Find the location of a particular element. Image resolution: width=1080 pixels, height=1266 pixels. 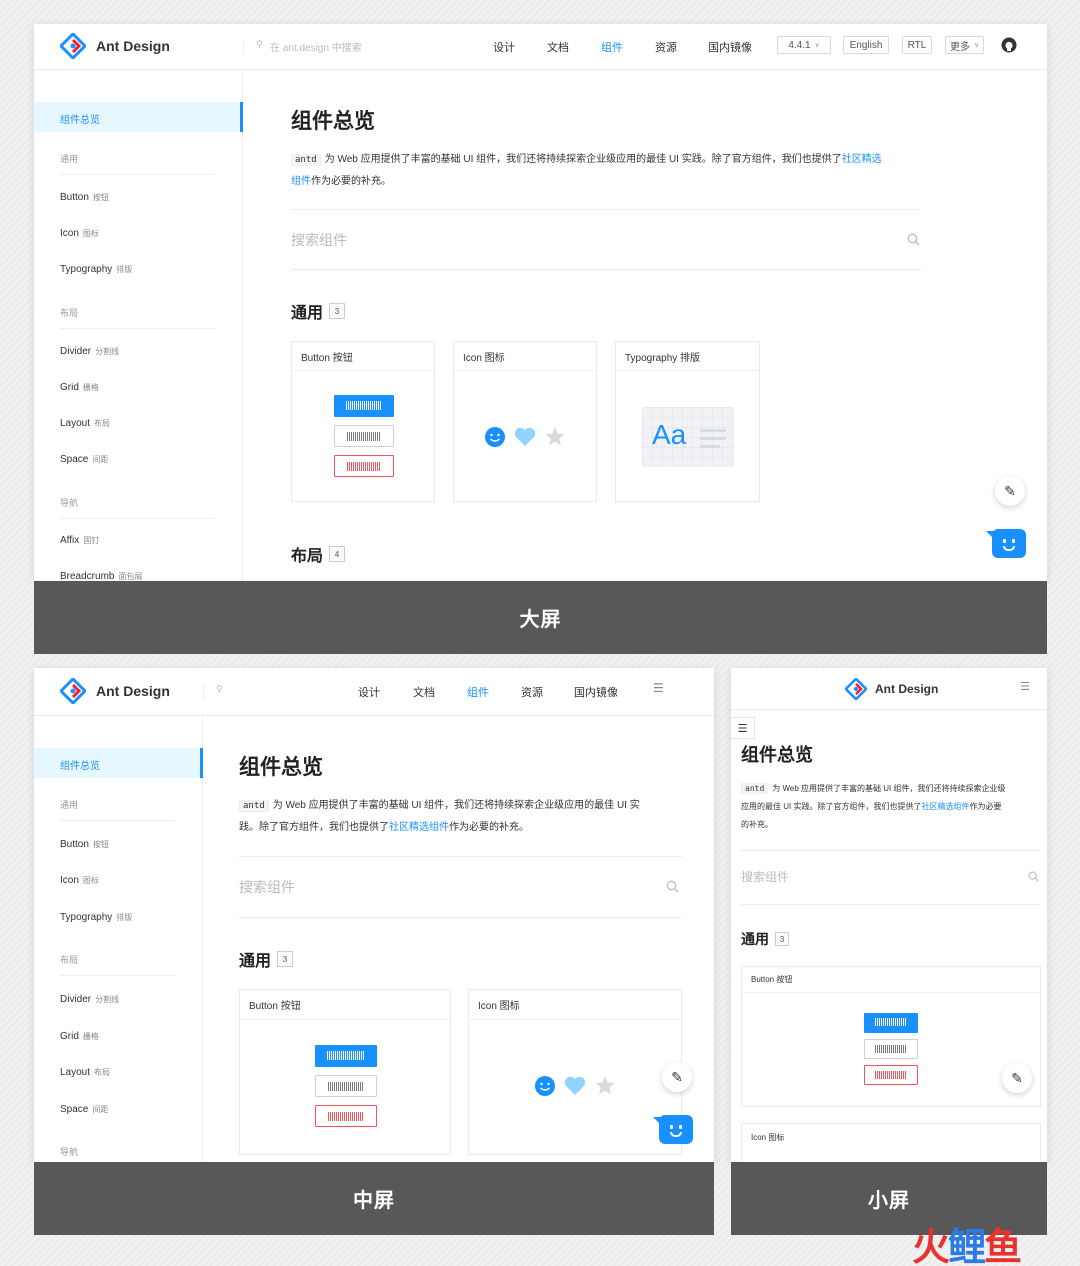

page-title: 组件总览 is located at coordinates (281, 767).